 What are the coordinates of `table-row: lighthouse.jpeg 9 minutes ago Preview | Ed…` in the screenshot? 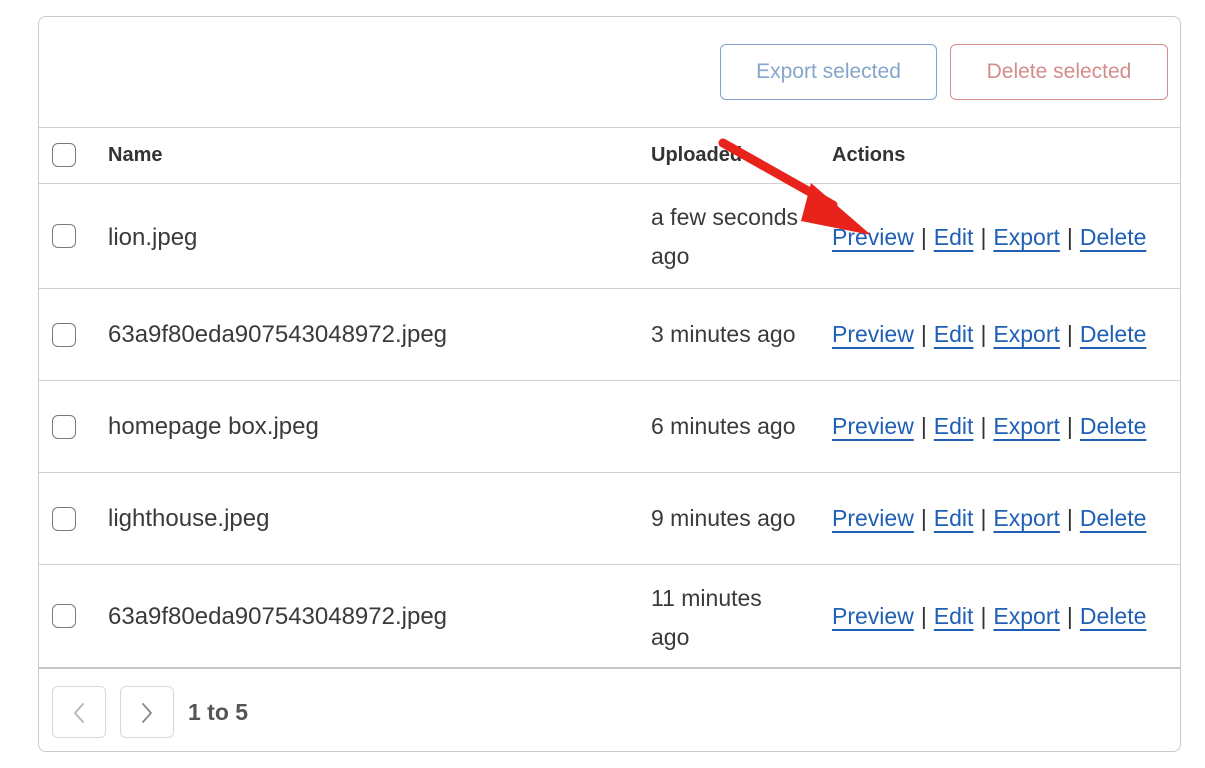 It's located at (609, 519).